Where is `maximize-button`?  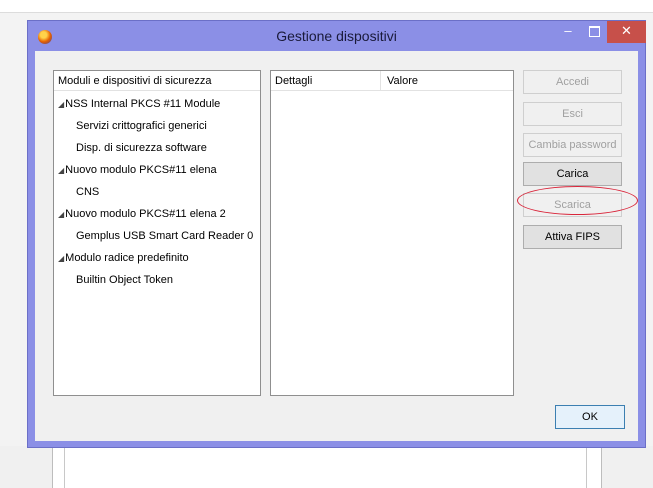 maximize-button is located at coordinates (594, 32).